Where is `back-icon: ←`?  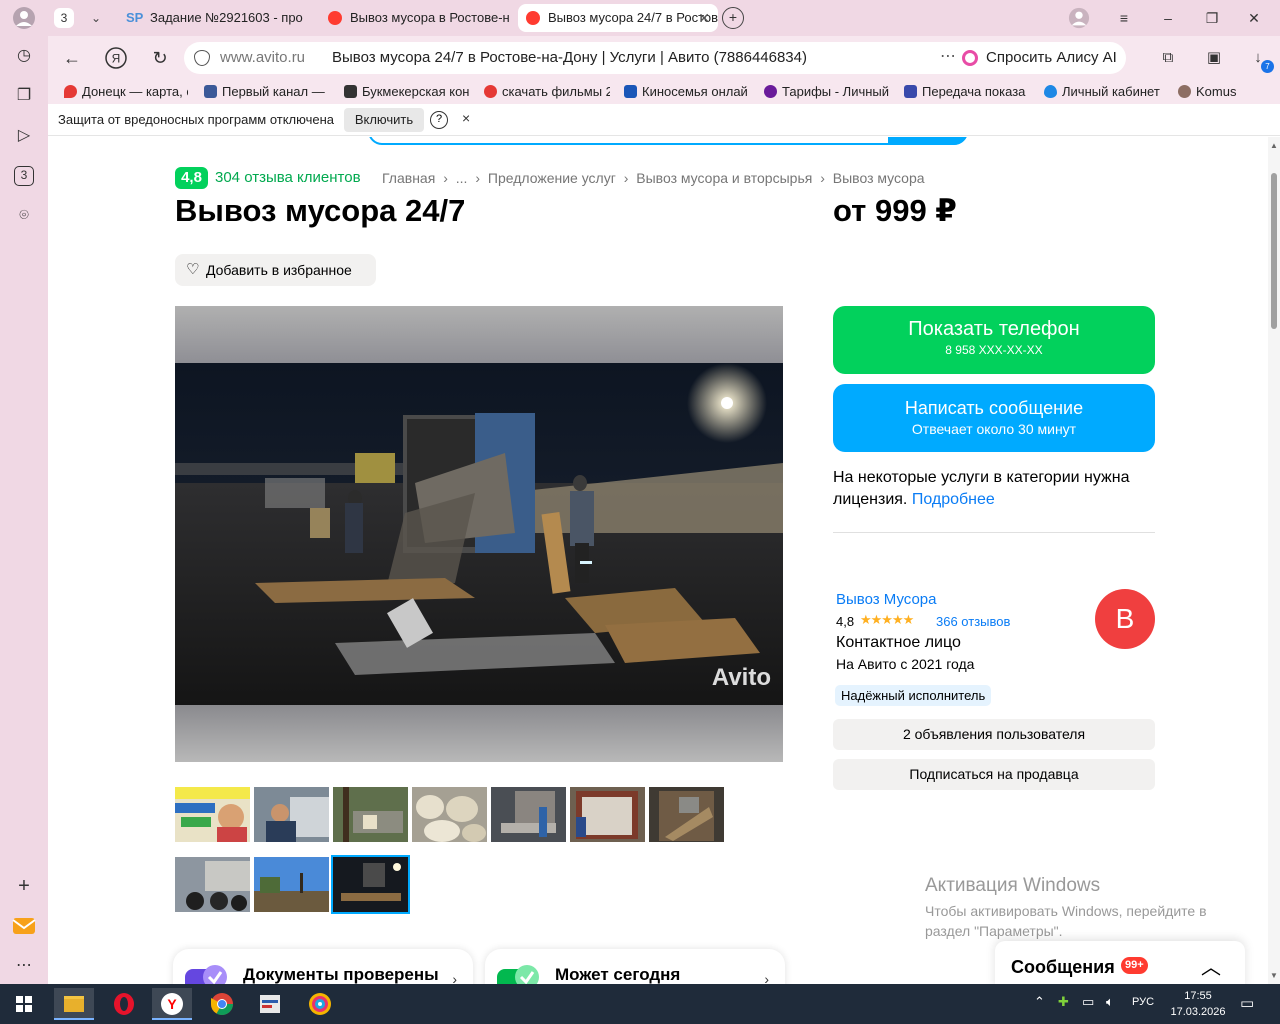 back-icon: ← is located at coordinates (72, 58).